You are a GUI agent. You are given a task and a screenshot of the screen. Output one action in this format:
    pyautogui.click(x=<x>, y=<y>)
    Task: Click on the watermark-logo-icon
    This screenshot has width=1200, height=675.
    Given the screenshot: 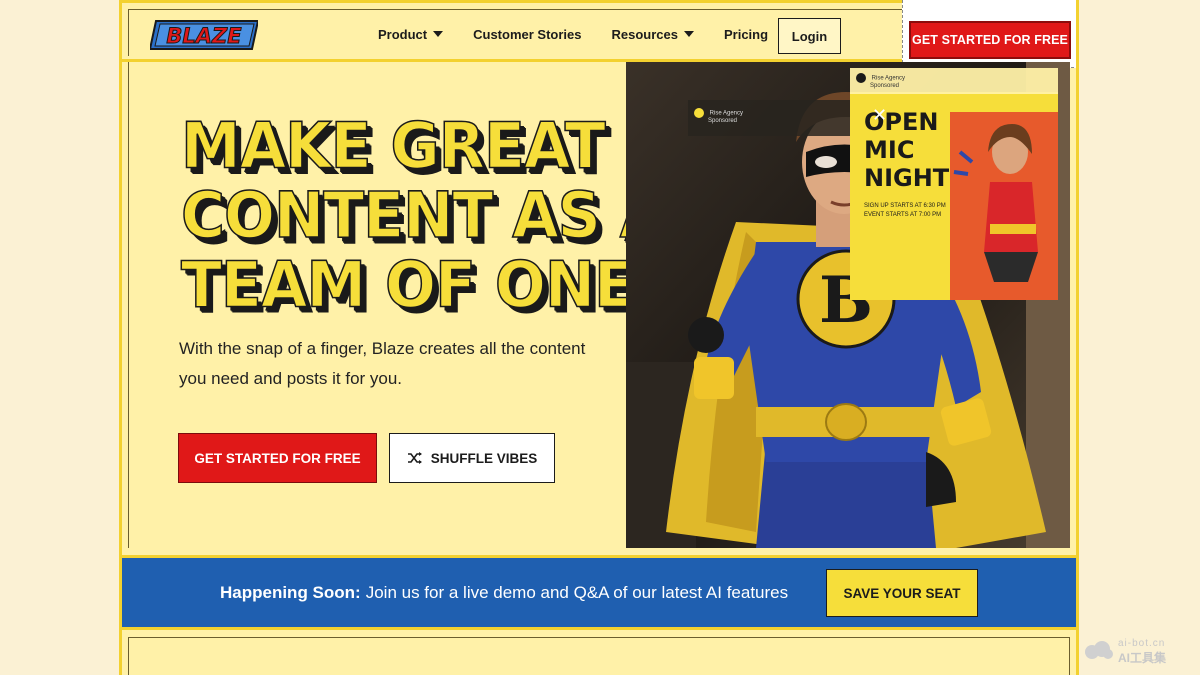 What is the action you would take?
    pyautogui.click(x=1099, y=650)
    